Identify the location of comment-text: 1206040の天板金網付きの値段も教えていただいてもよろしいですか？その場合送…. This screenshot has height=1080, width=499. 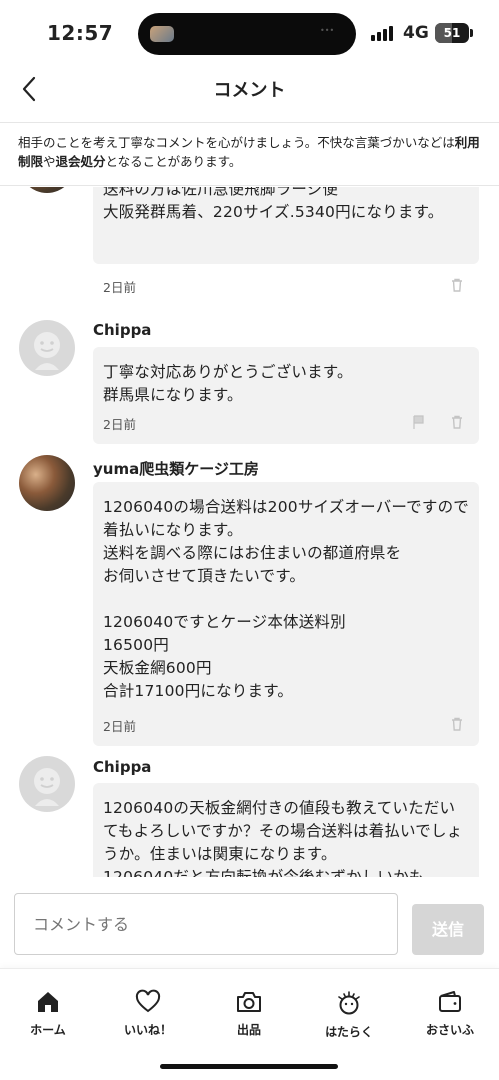
(283, 838).